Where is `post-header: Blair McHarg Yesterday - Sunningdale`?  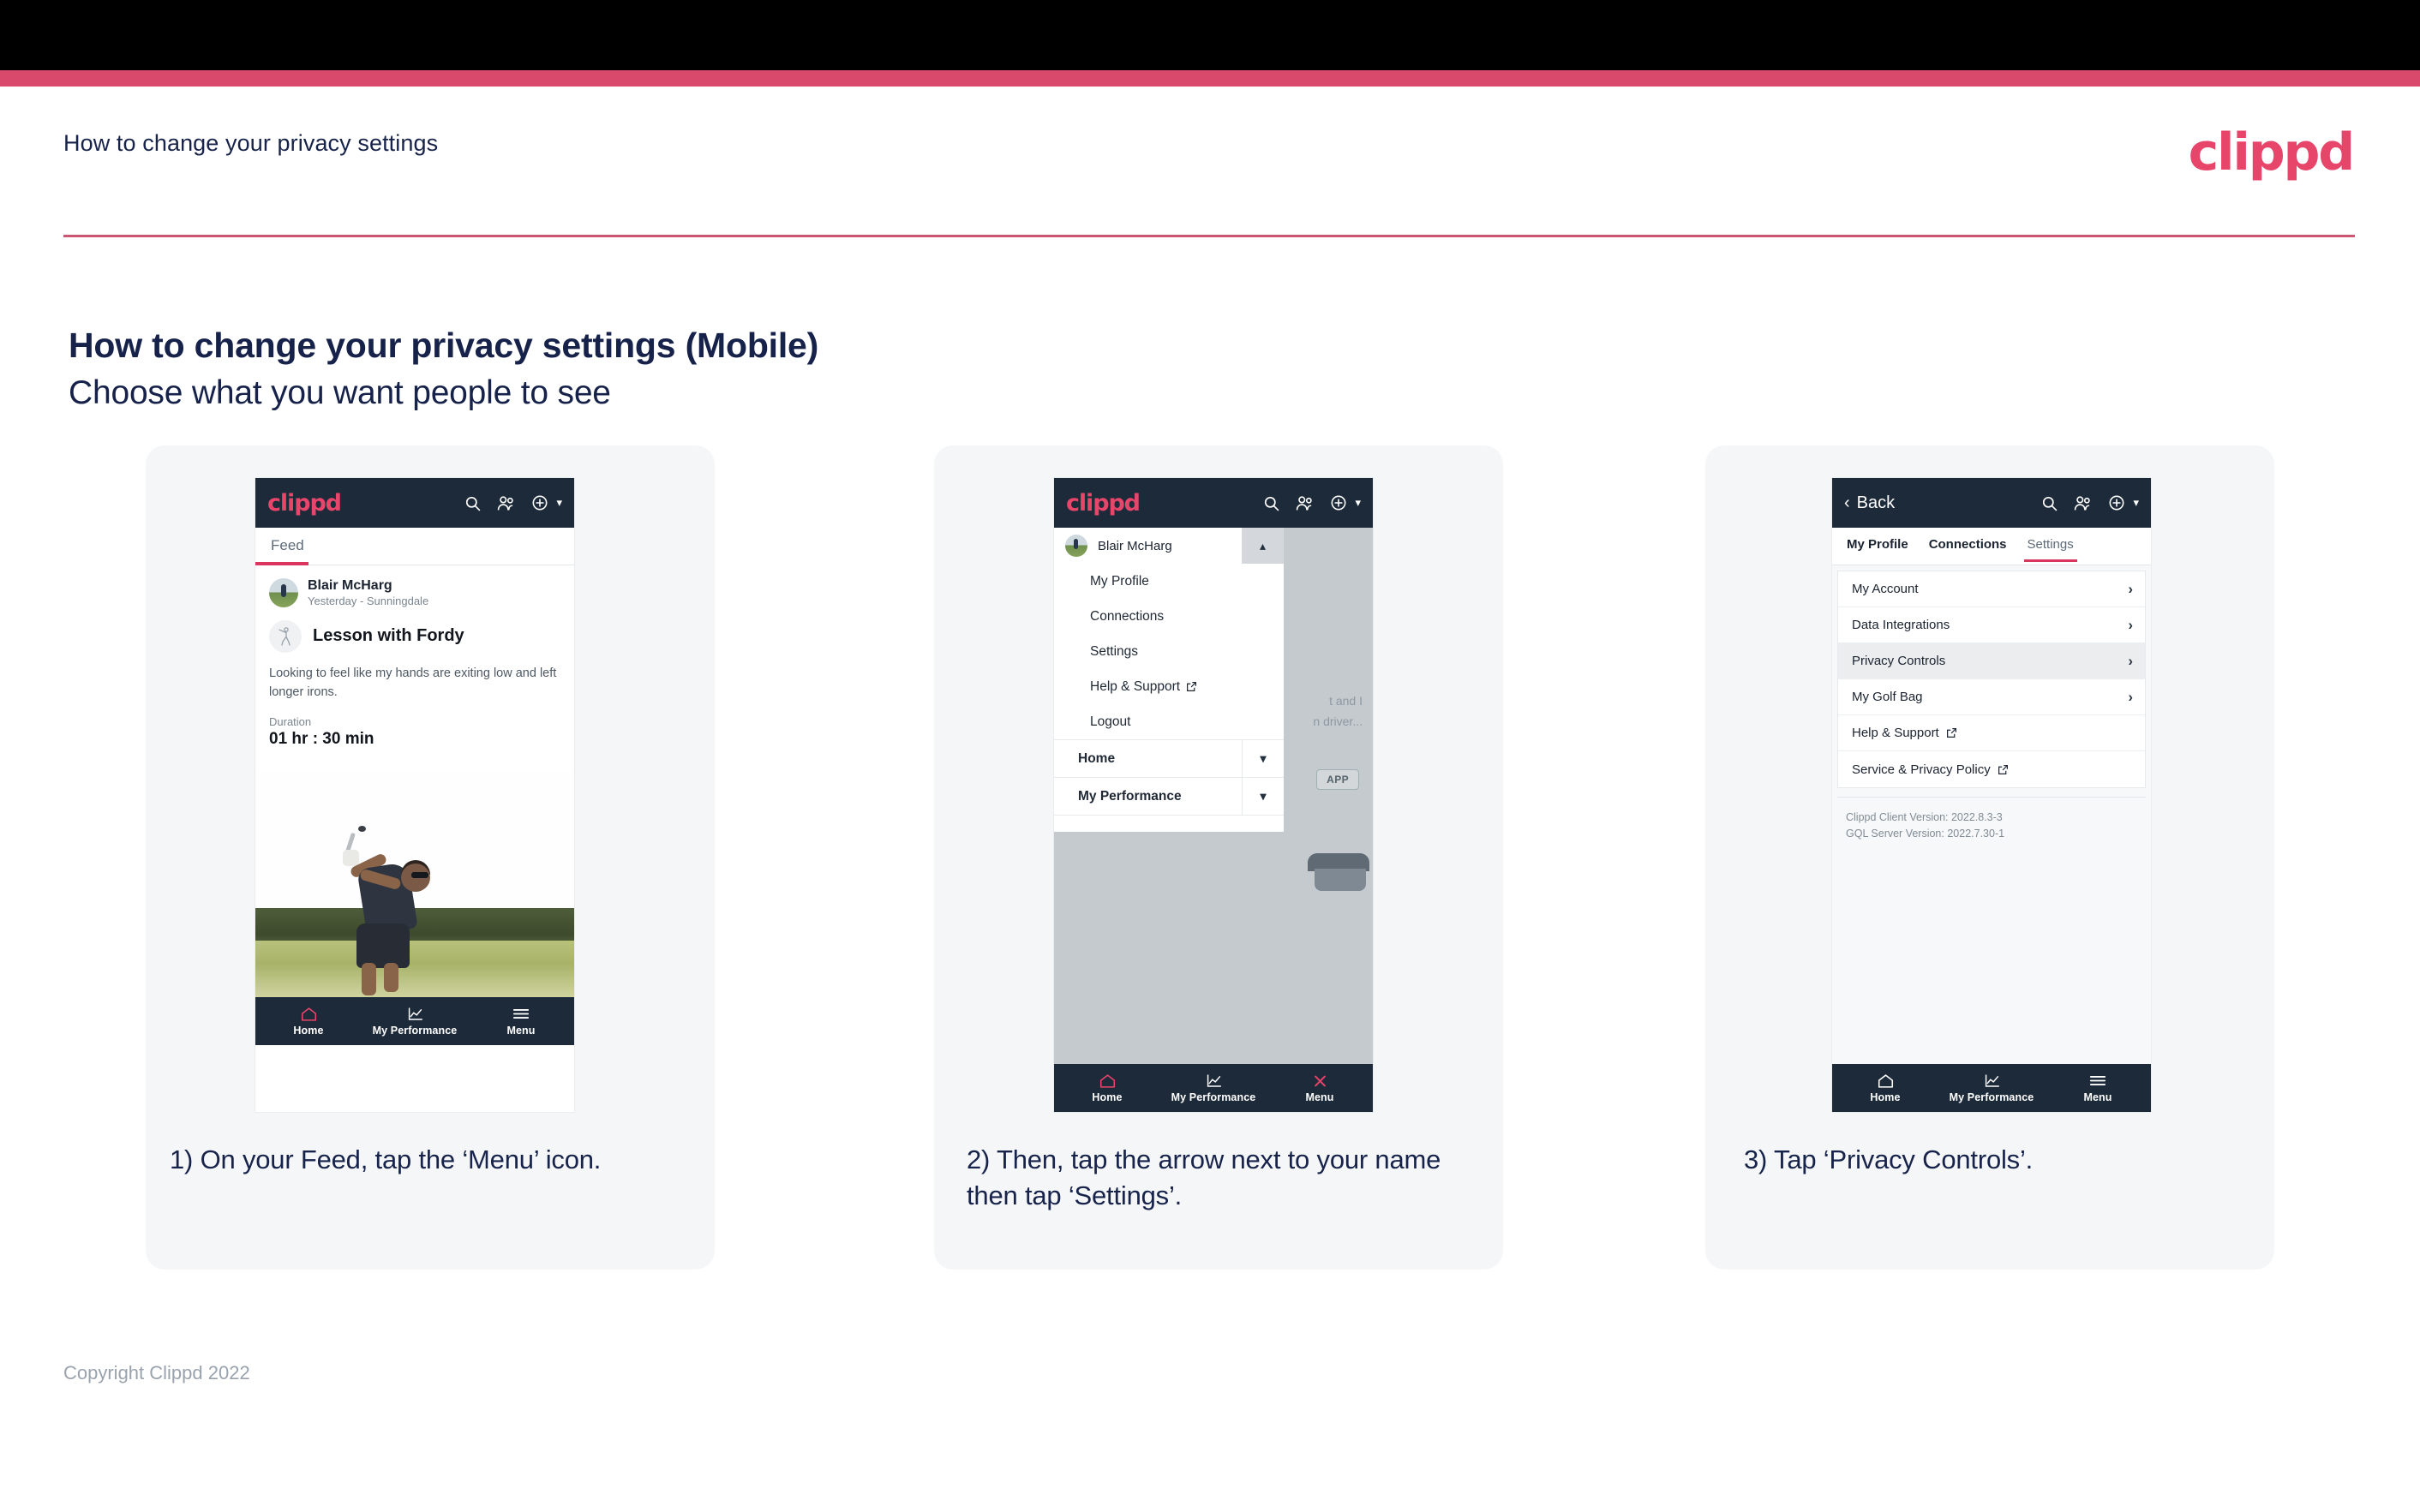 post-header: Blair McHarg Yesterday - Sunningdale is located at coordinates (414, 593).